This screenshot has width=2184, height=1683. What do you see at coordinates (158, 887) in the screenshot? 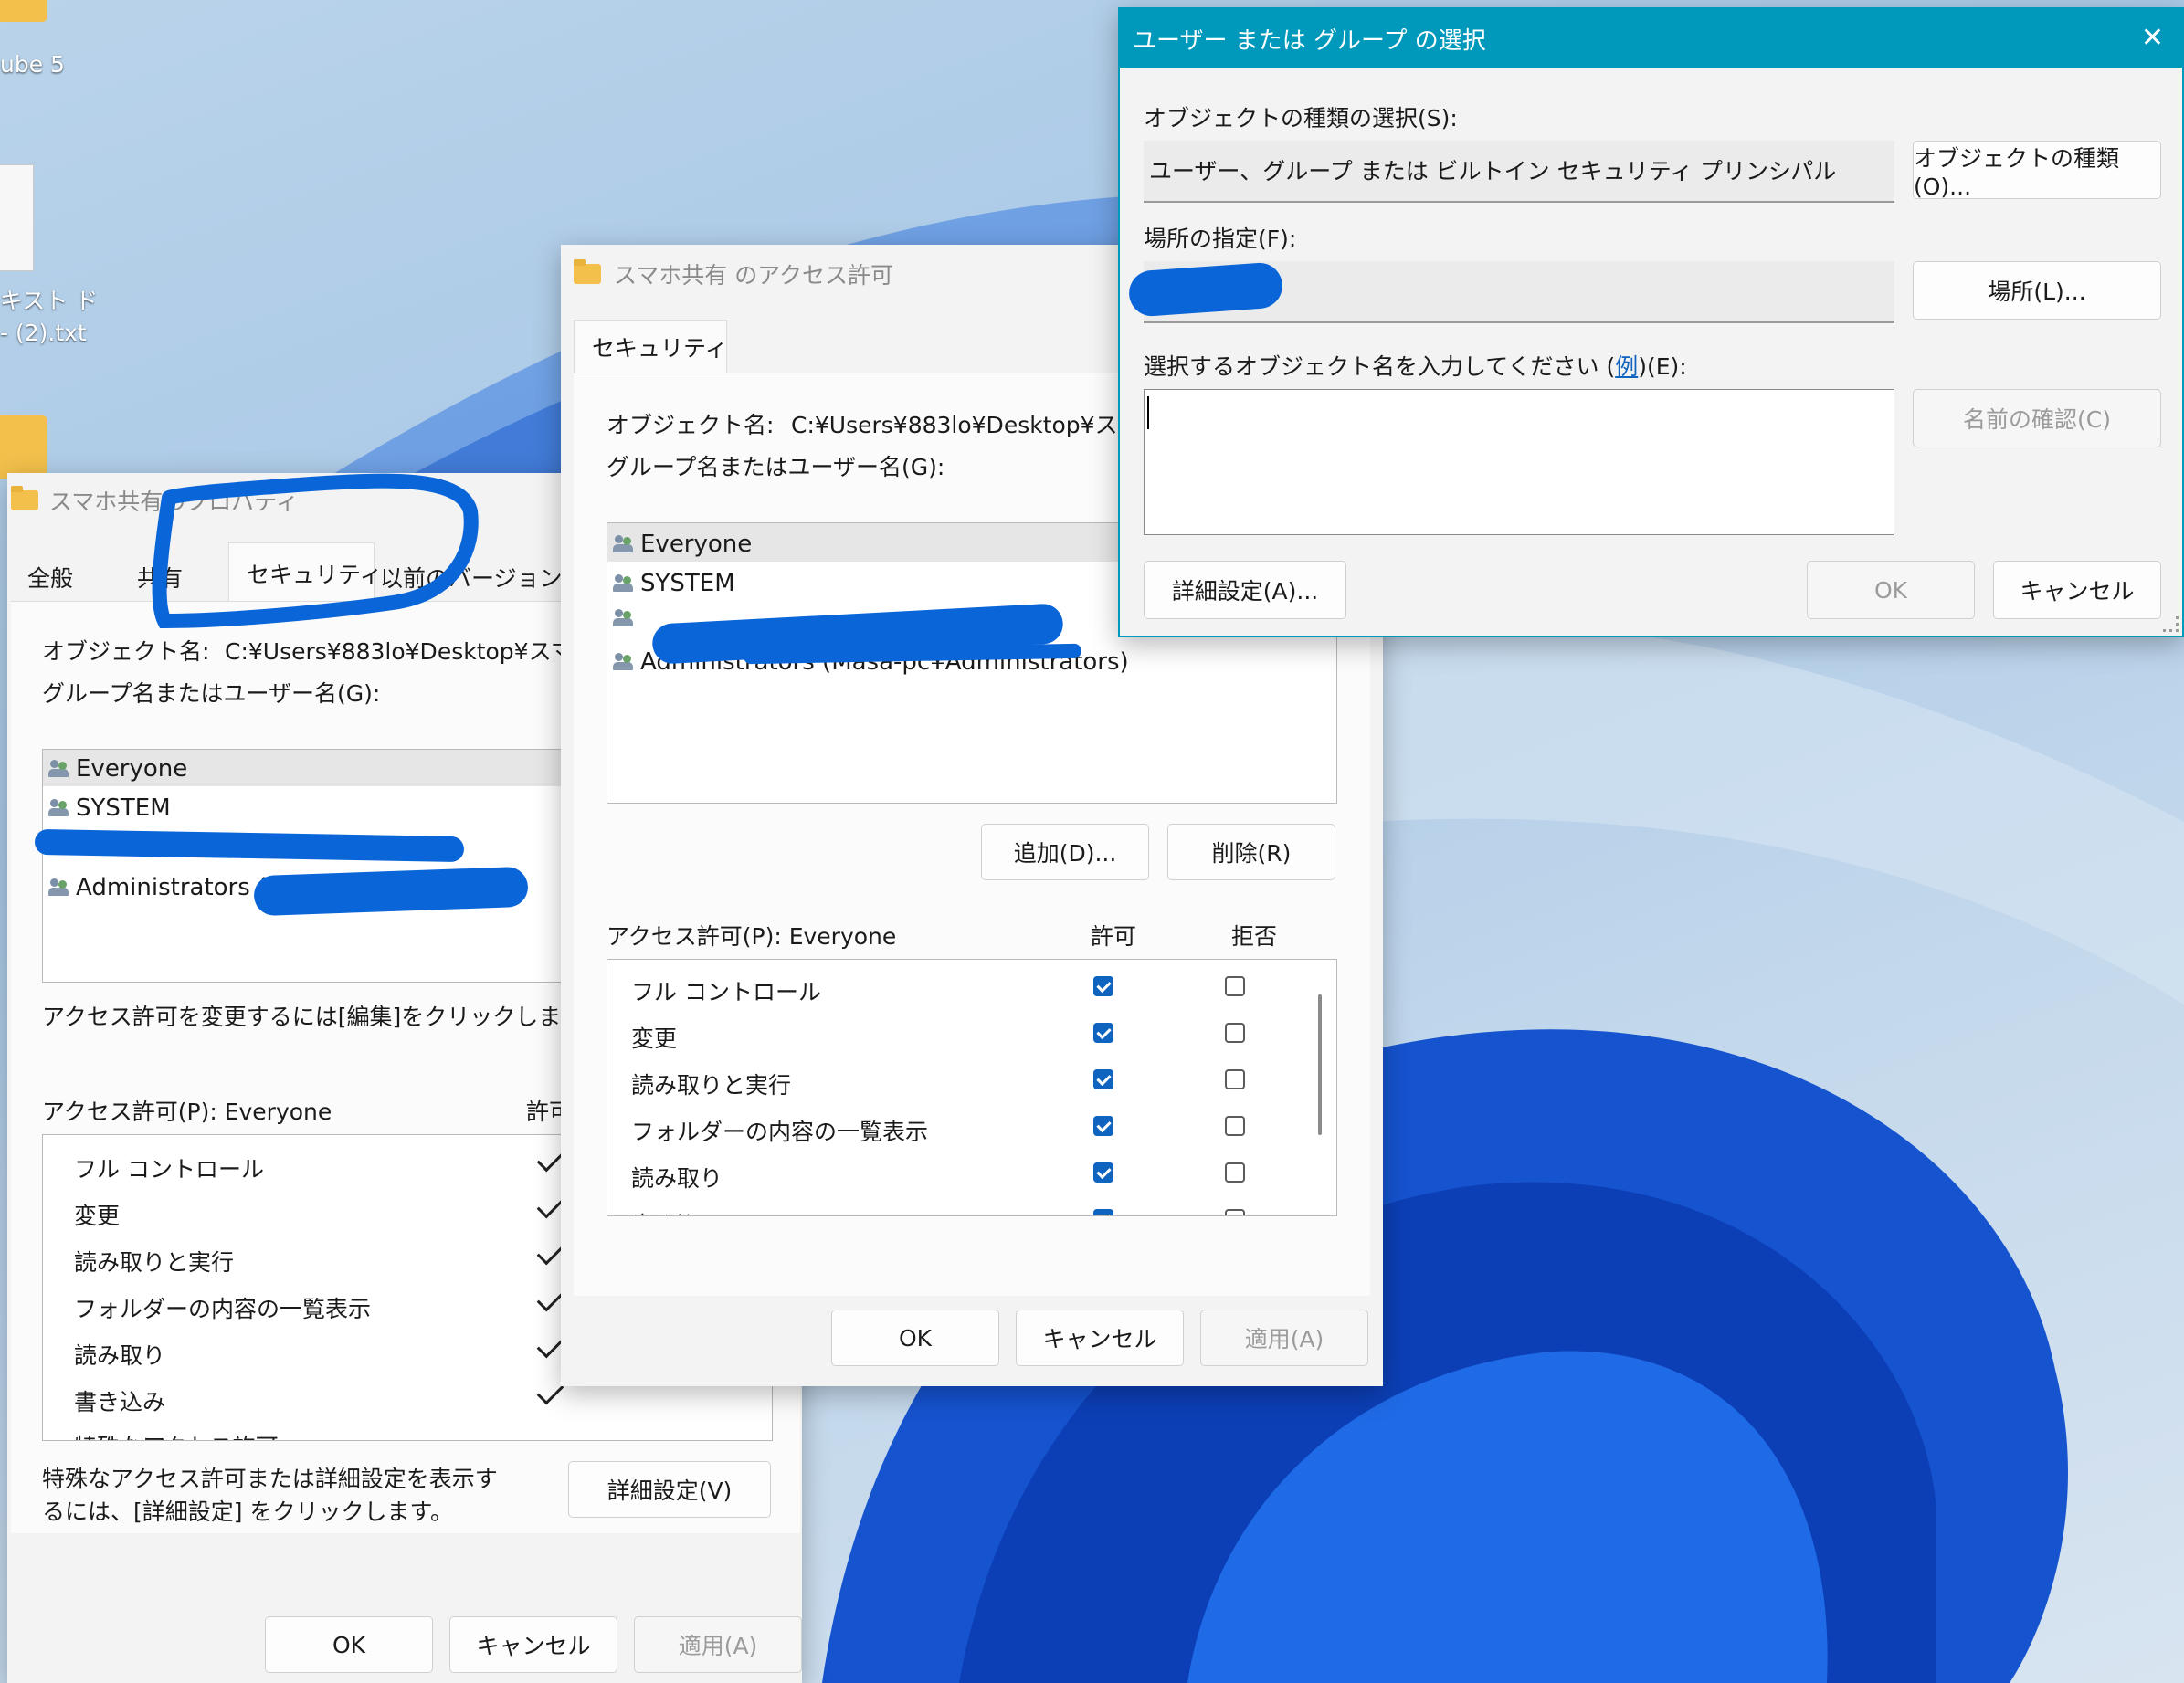
I see `list-item: Administrators (` at bounding box center [158, 887].